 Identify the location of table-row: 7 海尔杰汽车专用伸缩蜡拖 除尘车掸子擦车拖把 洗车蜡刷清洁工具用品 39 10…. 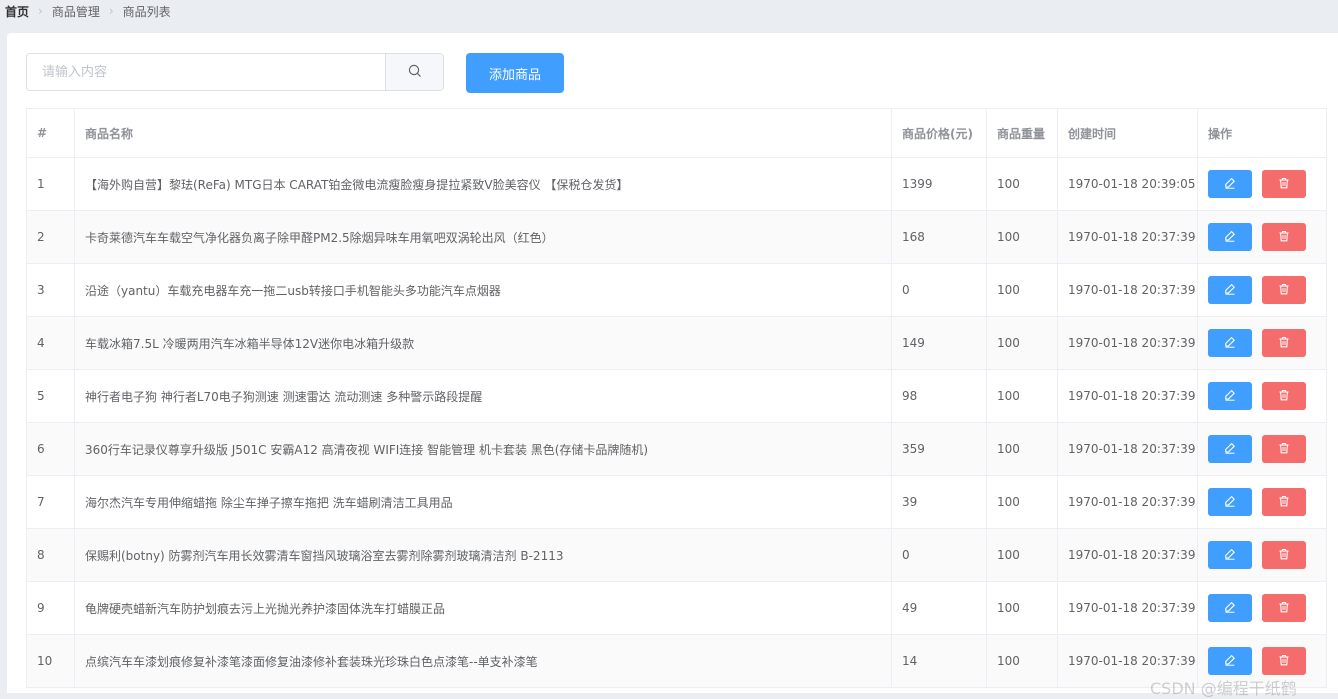
(676, 502).